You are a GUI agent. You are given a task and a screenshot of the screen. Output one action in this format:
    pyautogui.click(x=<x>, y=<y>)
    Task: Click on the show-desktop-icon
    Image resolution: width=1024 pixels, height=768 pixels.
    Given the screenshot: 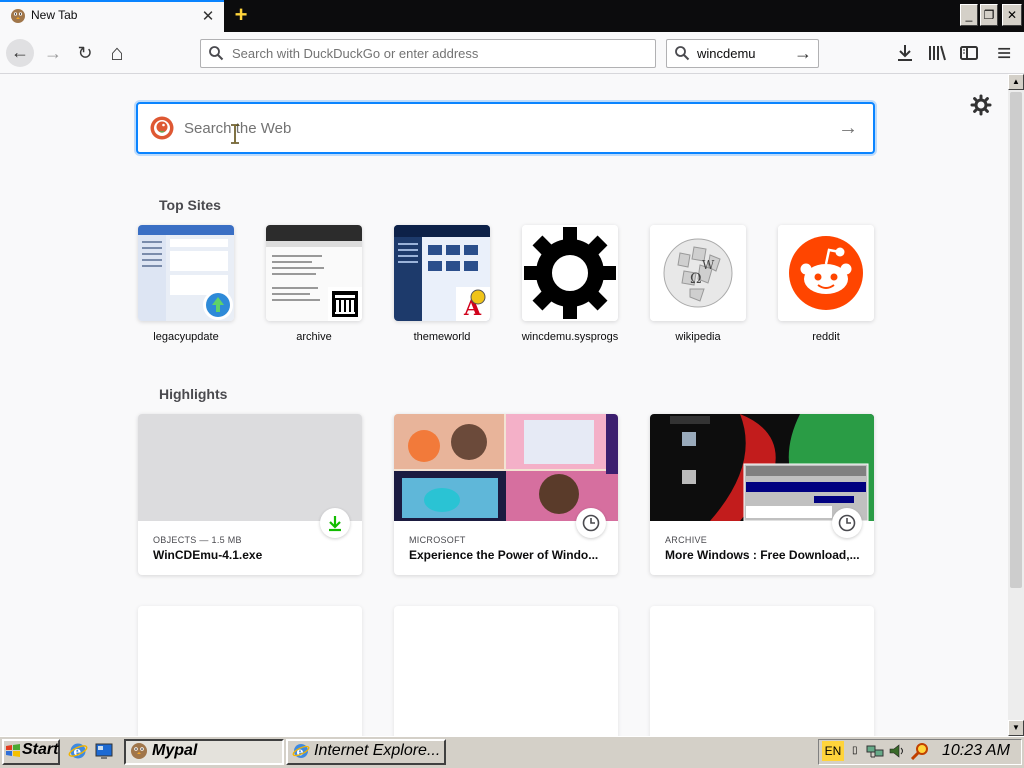 What is the action you would take?
    pyautogui.click(x=104, y=751)
    